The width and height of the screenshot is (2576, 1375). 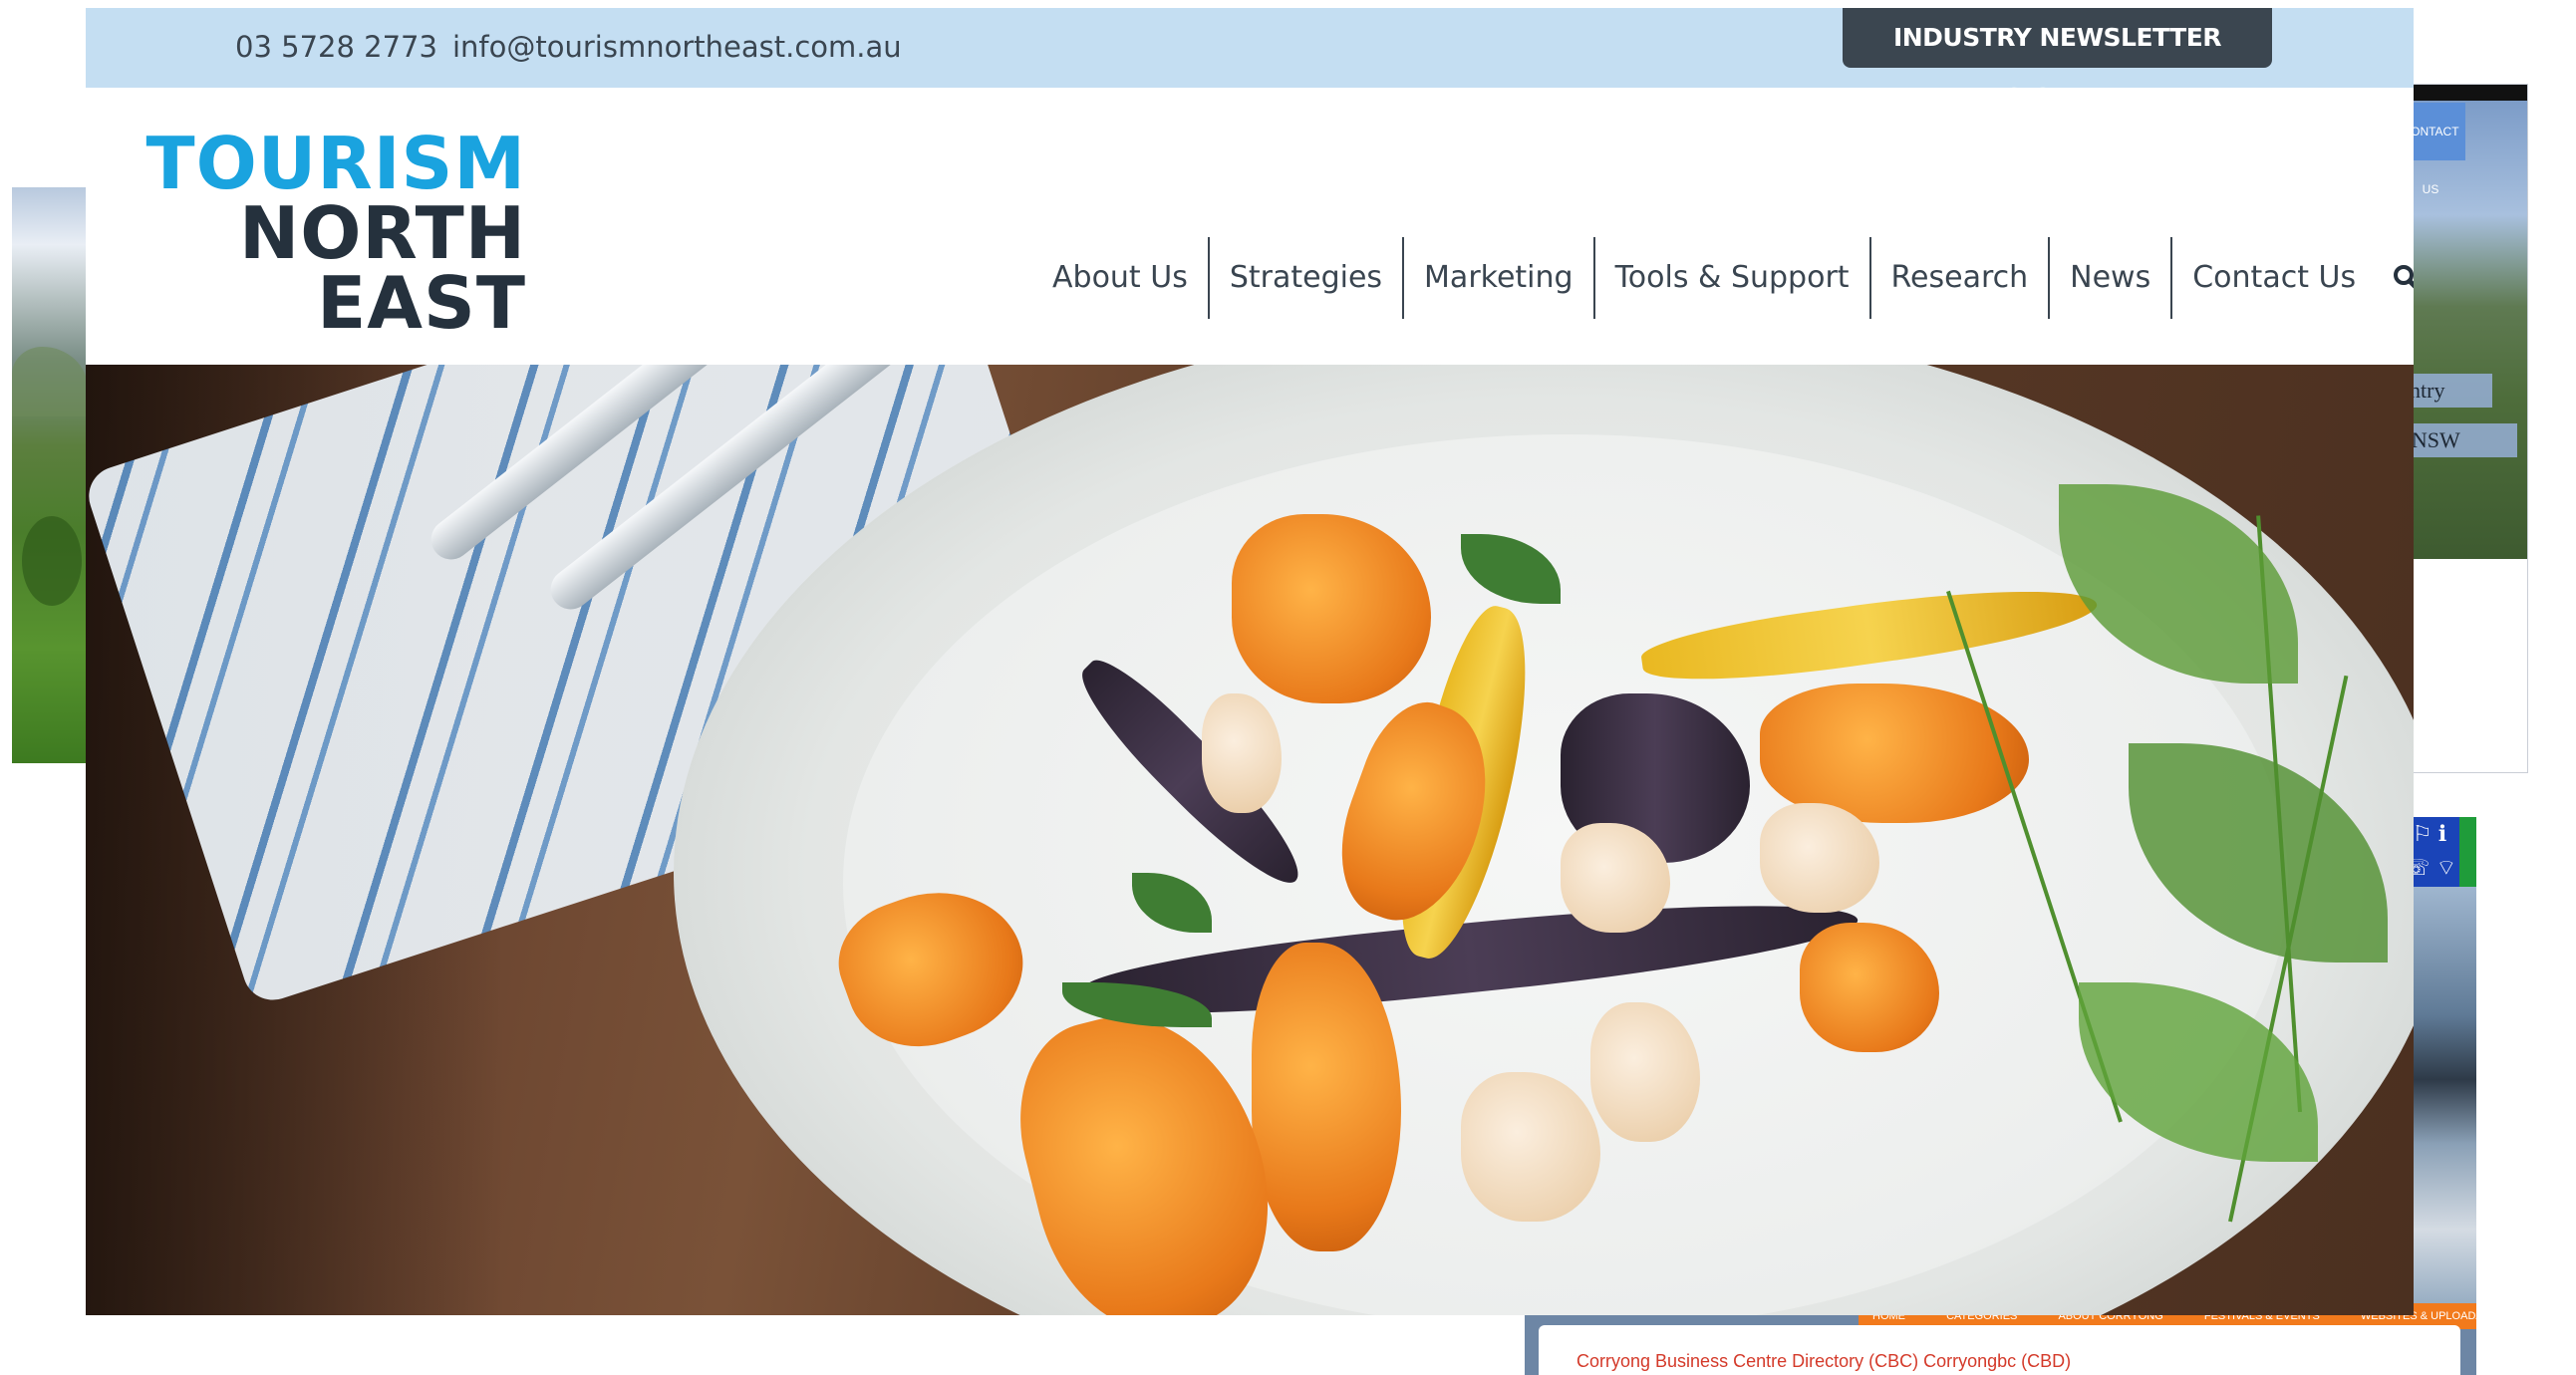 I want to click on search-icon, so click(x=2404, y=277).